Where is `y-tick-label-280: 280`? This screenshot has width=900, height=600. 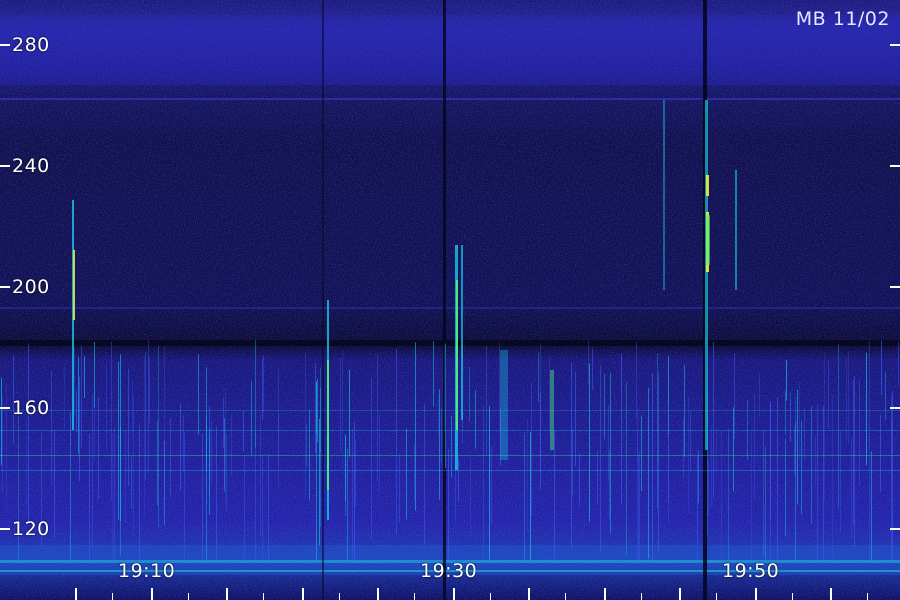 y-tick-label-280: 280 is located at coordinates (31, 45).